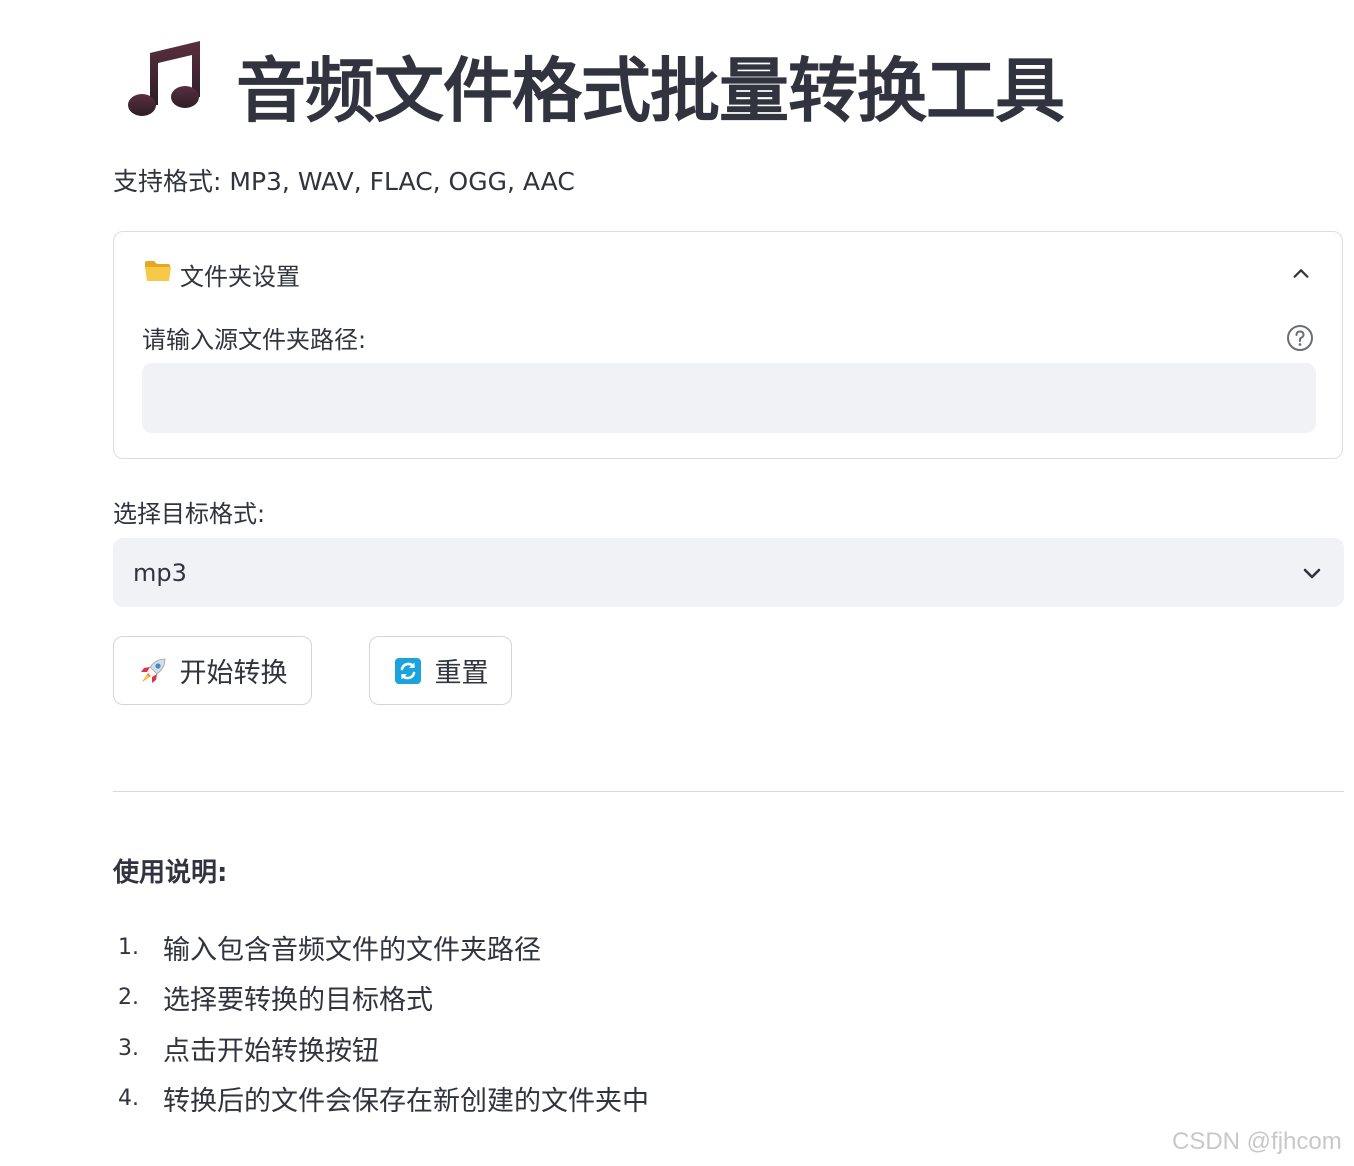 Image resolution: width=1354 pixels, height=1166 pixels. Describe the element at coordinates (461, 673) in the screenshot. I see `reset-label: 重置` at that location.